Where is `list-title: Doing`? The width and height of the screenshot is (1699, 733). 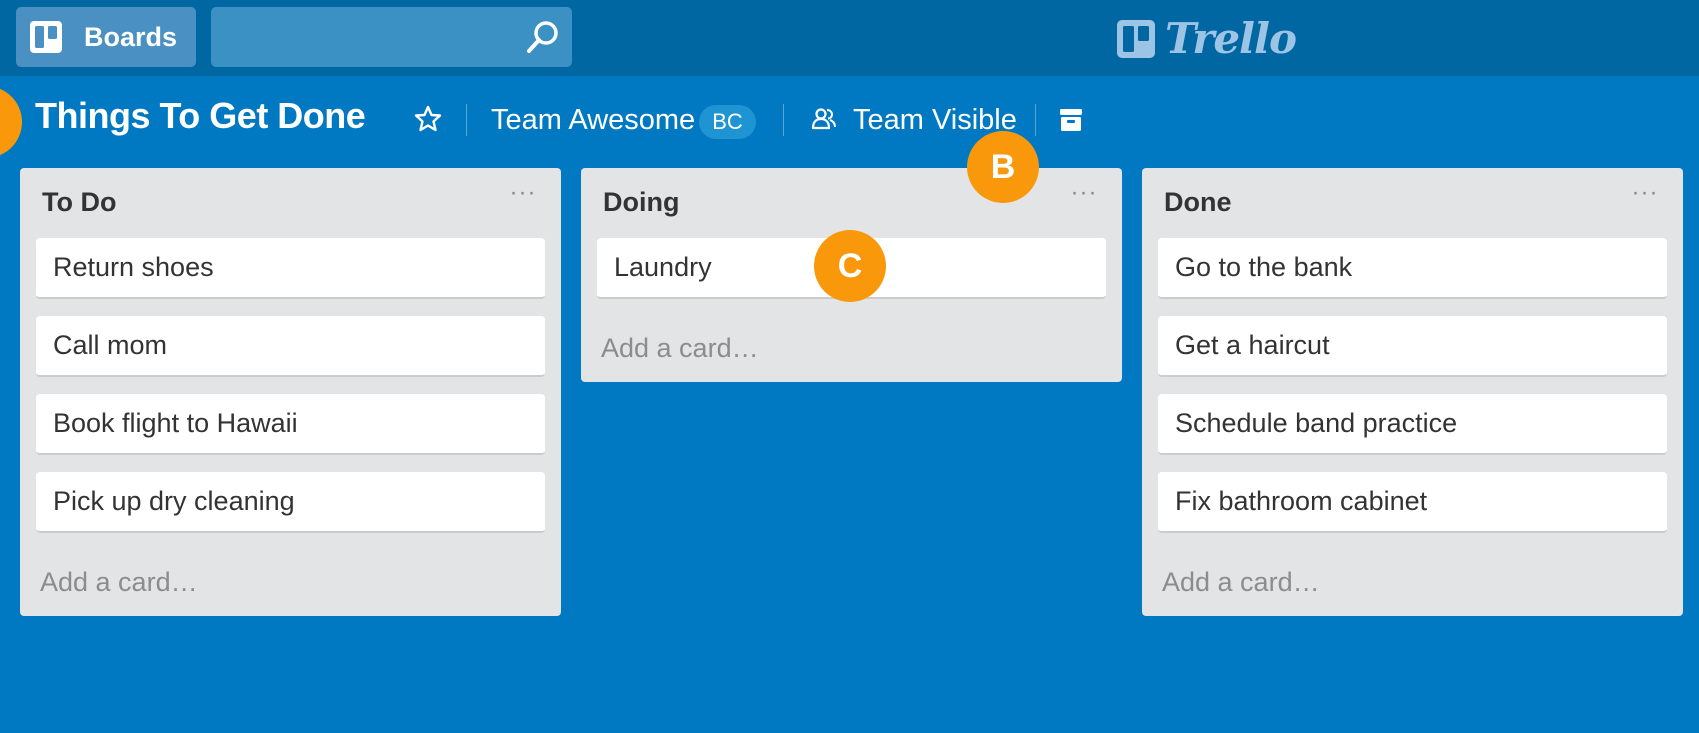
list-title: Doing is located at coordinates (641, 202).